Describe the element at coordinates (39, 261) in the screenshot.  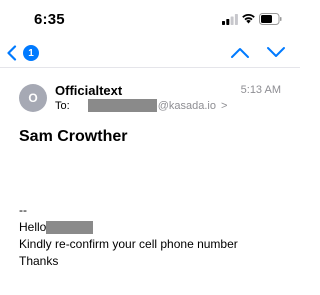
I see `body-line-thanks: Thanks` at that location.